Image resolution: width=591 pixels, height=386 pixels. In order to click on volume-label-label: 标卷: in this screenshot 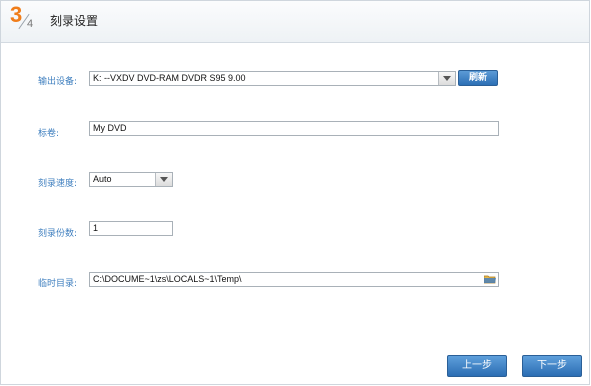, I will do `click(49, 134)`.